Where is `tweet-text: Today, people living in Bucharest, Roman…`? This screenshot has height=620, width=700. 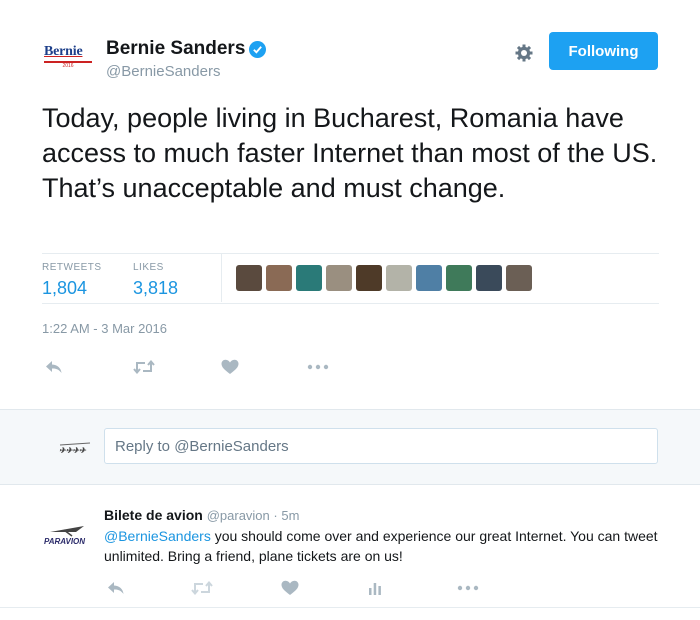 tweet-text: Today, people living in Bucharest, Roman… is located at coordinates (350, 153).